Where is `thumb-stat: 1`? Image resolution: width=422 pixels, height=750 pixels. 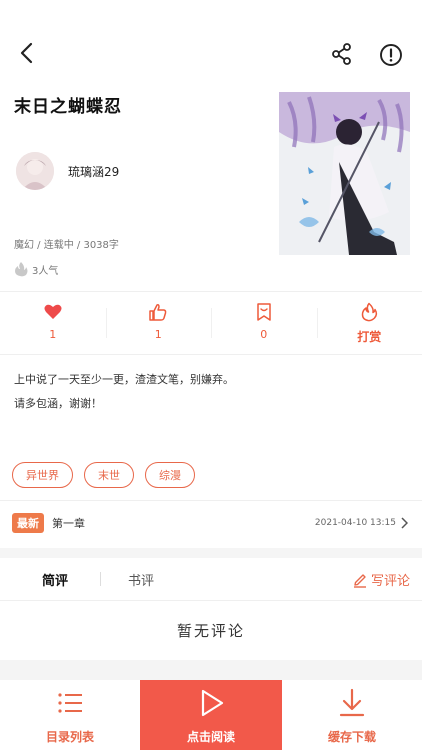
thumb-stat: 1 is located at coordinates (158, 323).